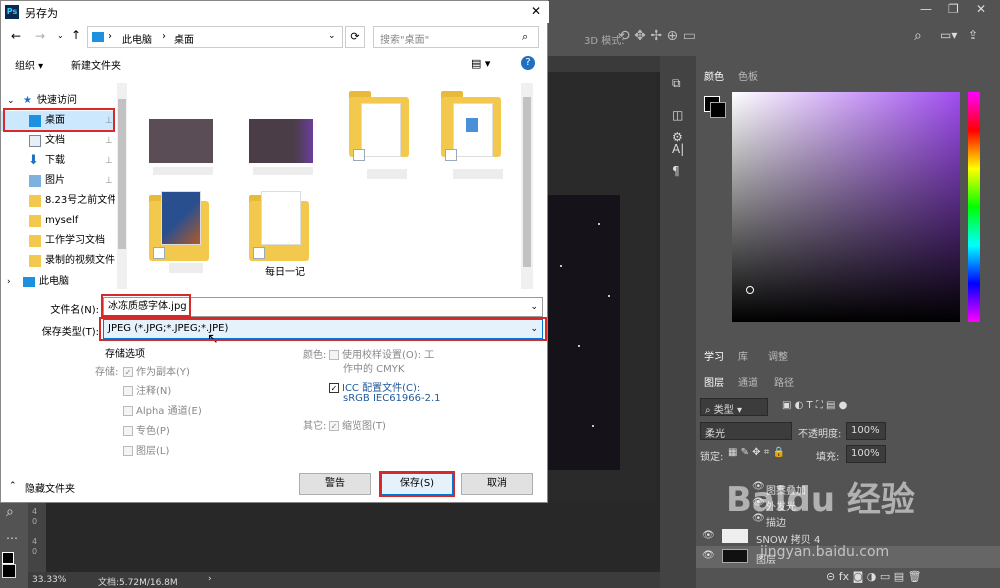 This screenshot has width=1000, height=588. Describe the element at coordinates (50, 487) in the screenshot. I see `hide-folders-button: 隐藏文件夹` at that location.